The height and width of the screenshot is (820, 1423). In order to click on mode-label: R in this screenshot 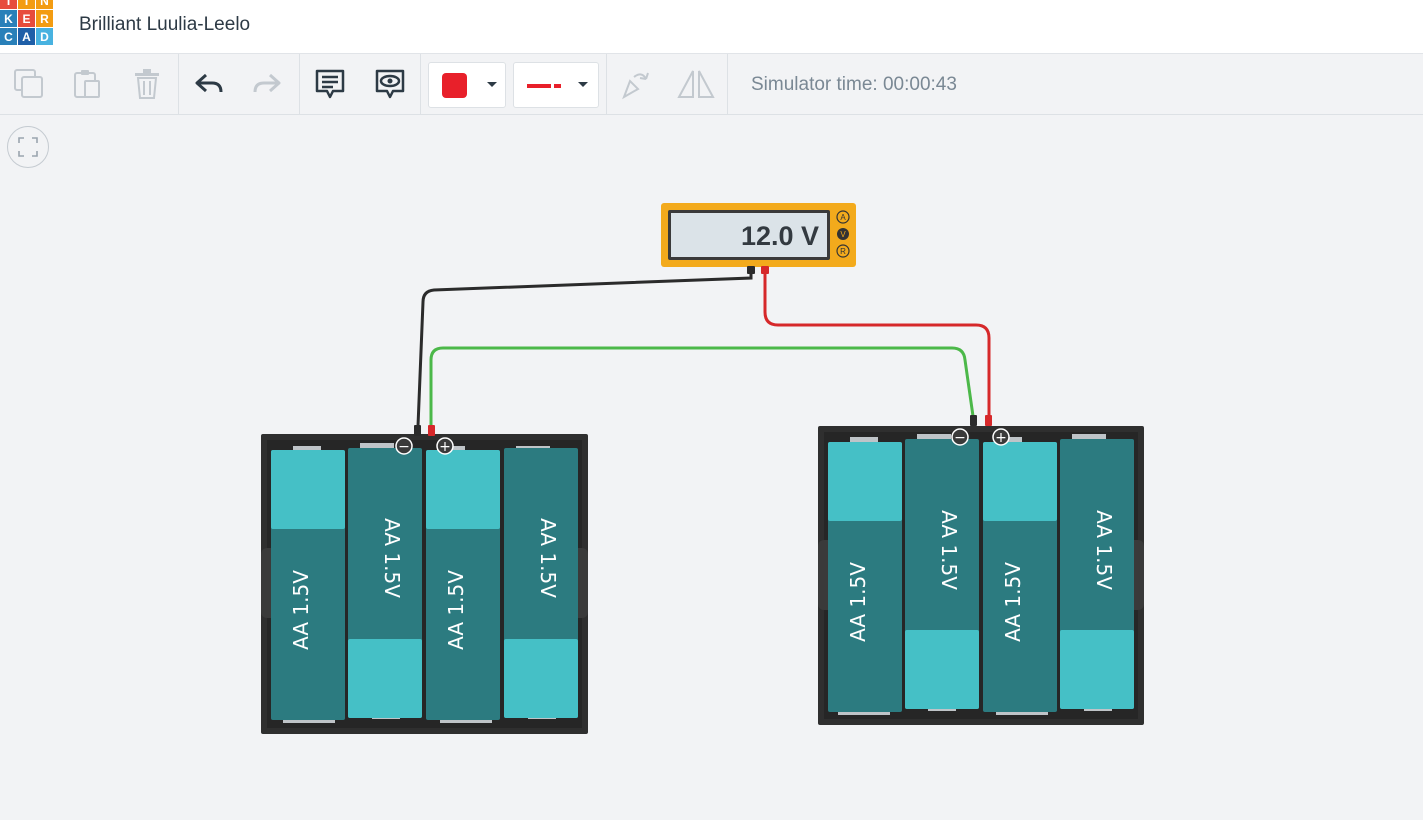, I will do `click(843, 251)`.